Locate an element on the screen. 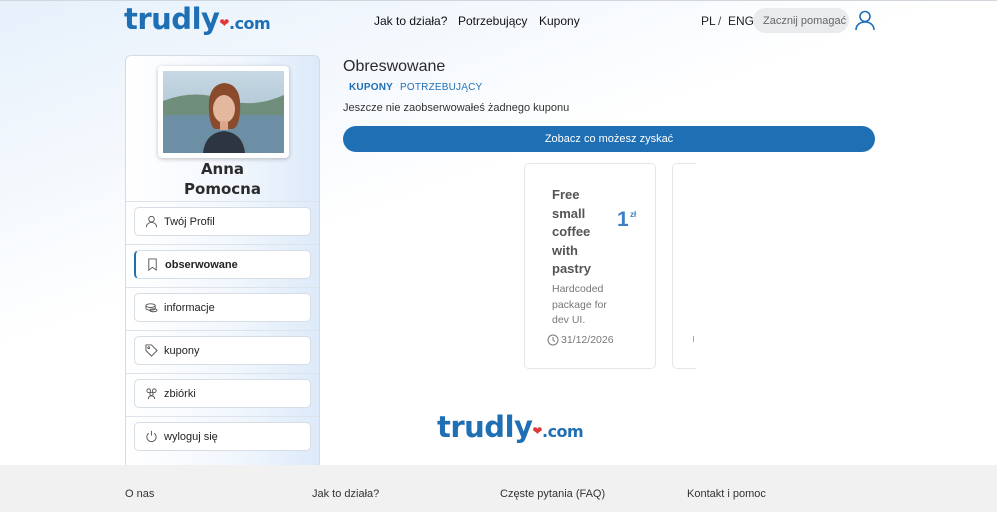 Image resolution: width=997 pixels, height=512 pixels. card-edge is located at coordinates (694, 339).